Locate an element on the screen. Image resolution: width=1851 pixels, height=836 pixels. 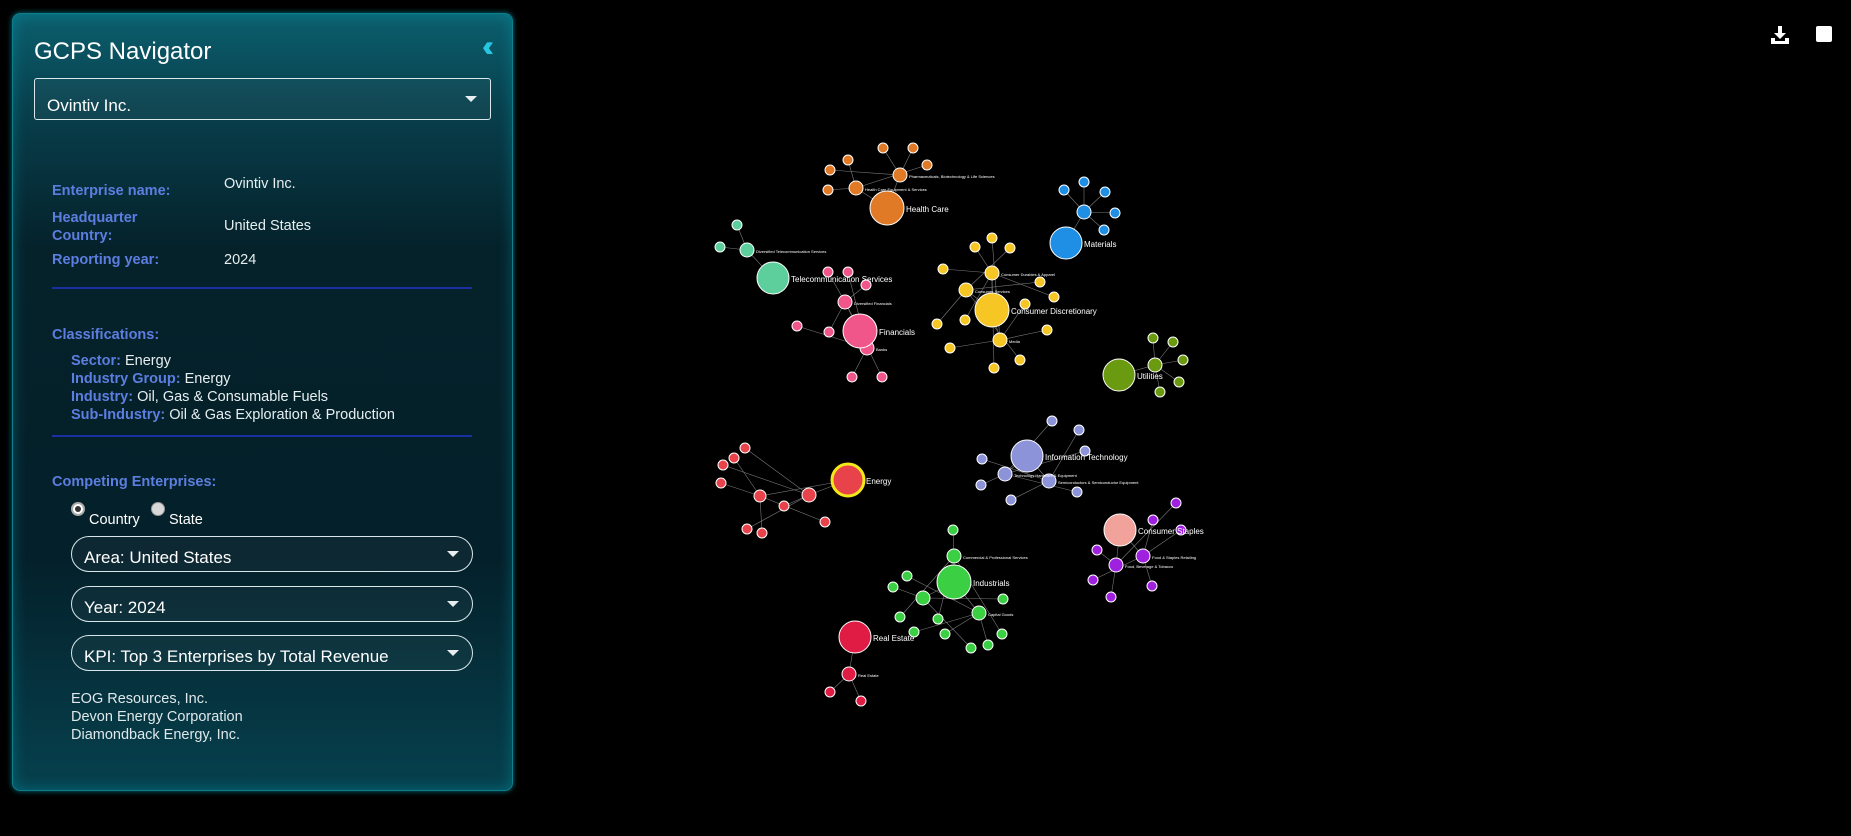
energy-hub-node is located at coordinates (848, 480).